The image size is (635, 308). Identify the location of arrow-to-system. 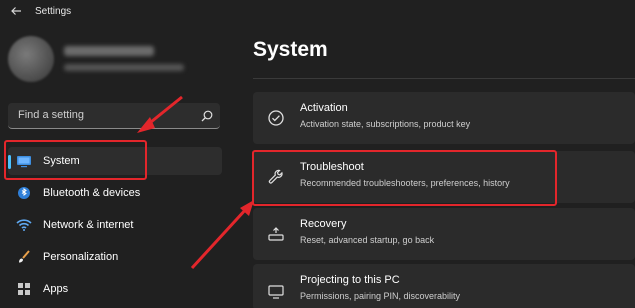
(160, 114).